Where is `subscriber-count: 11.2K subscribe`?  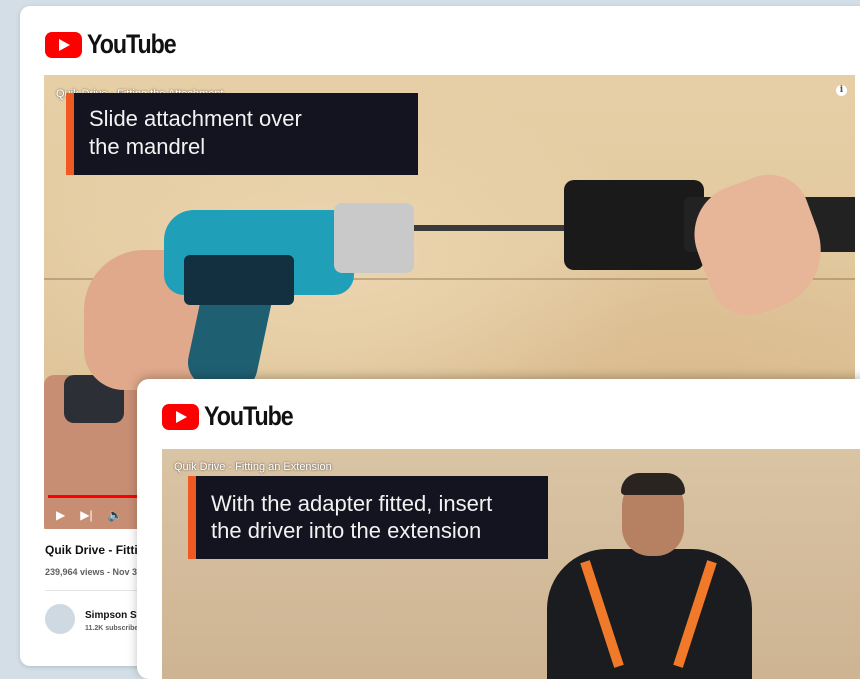 subscriber-count: 11.2K subscribe is located at coordinates (112, 628).